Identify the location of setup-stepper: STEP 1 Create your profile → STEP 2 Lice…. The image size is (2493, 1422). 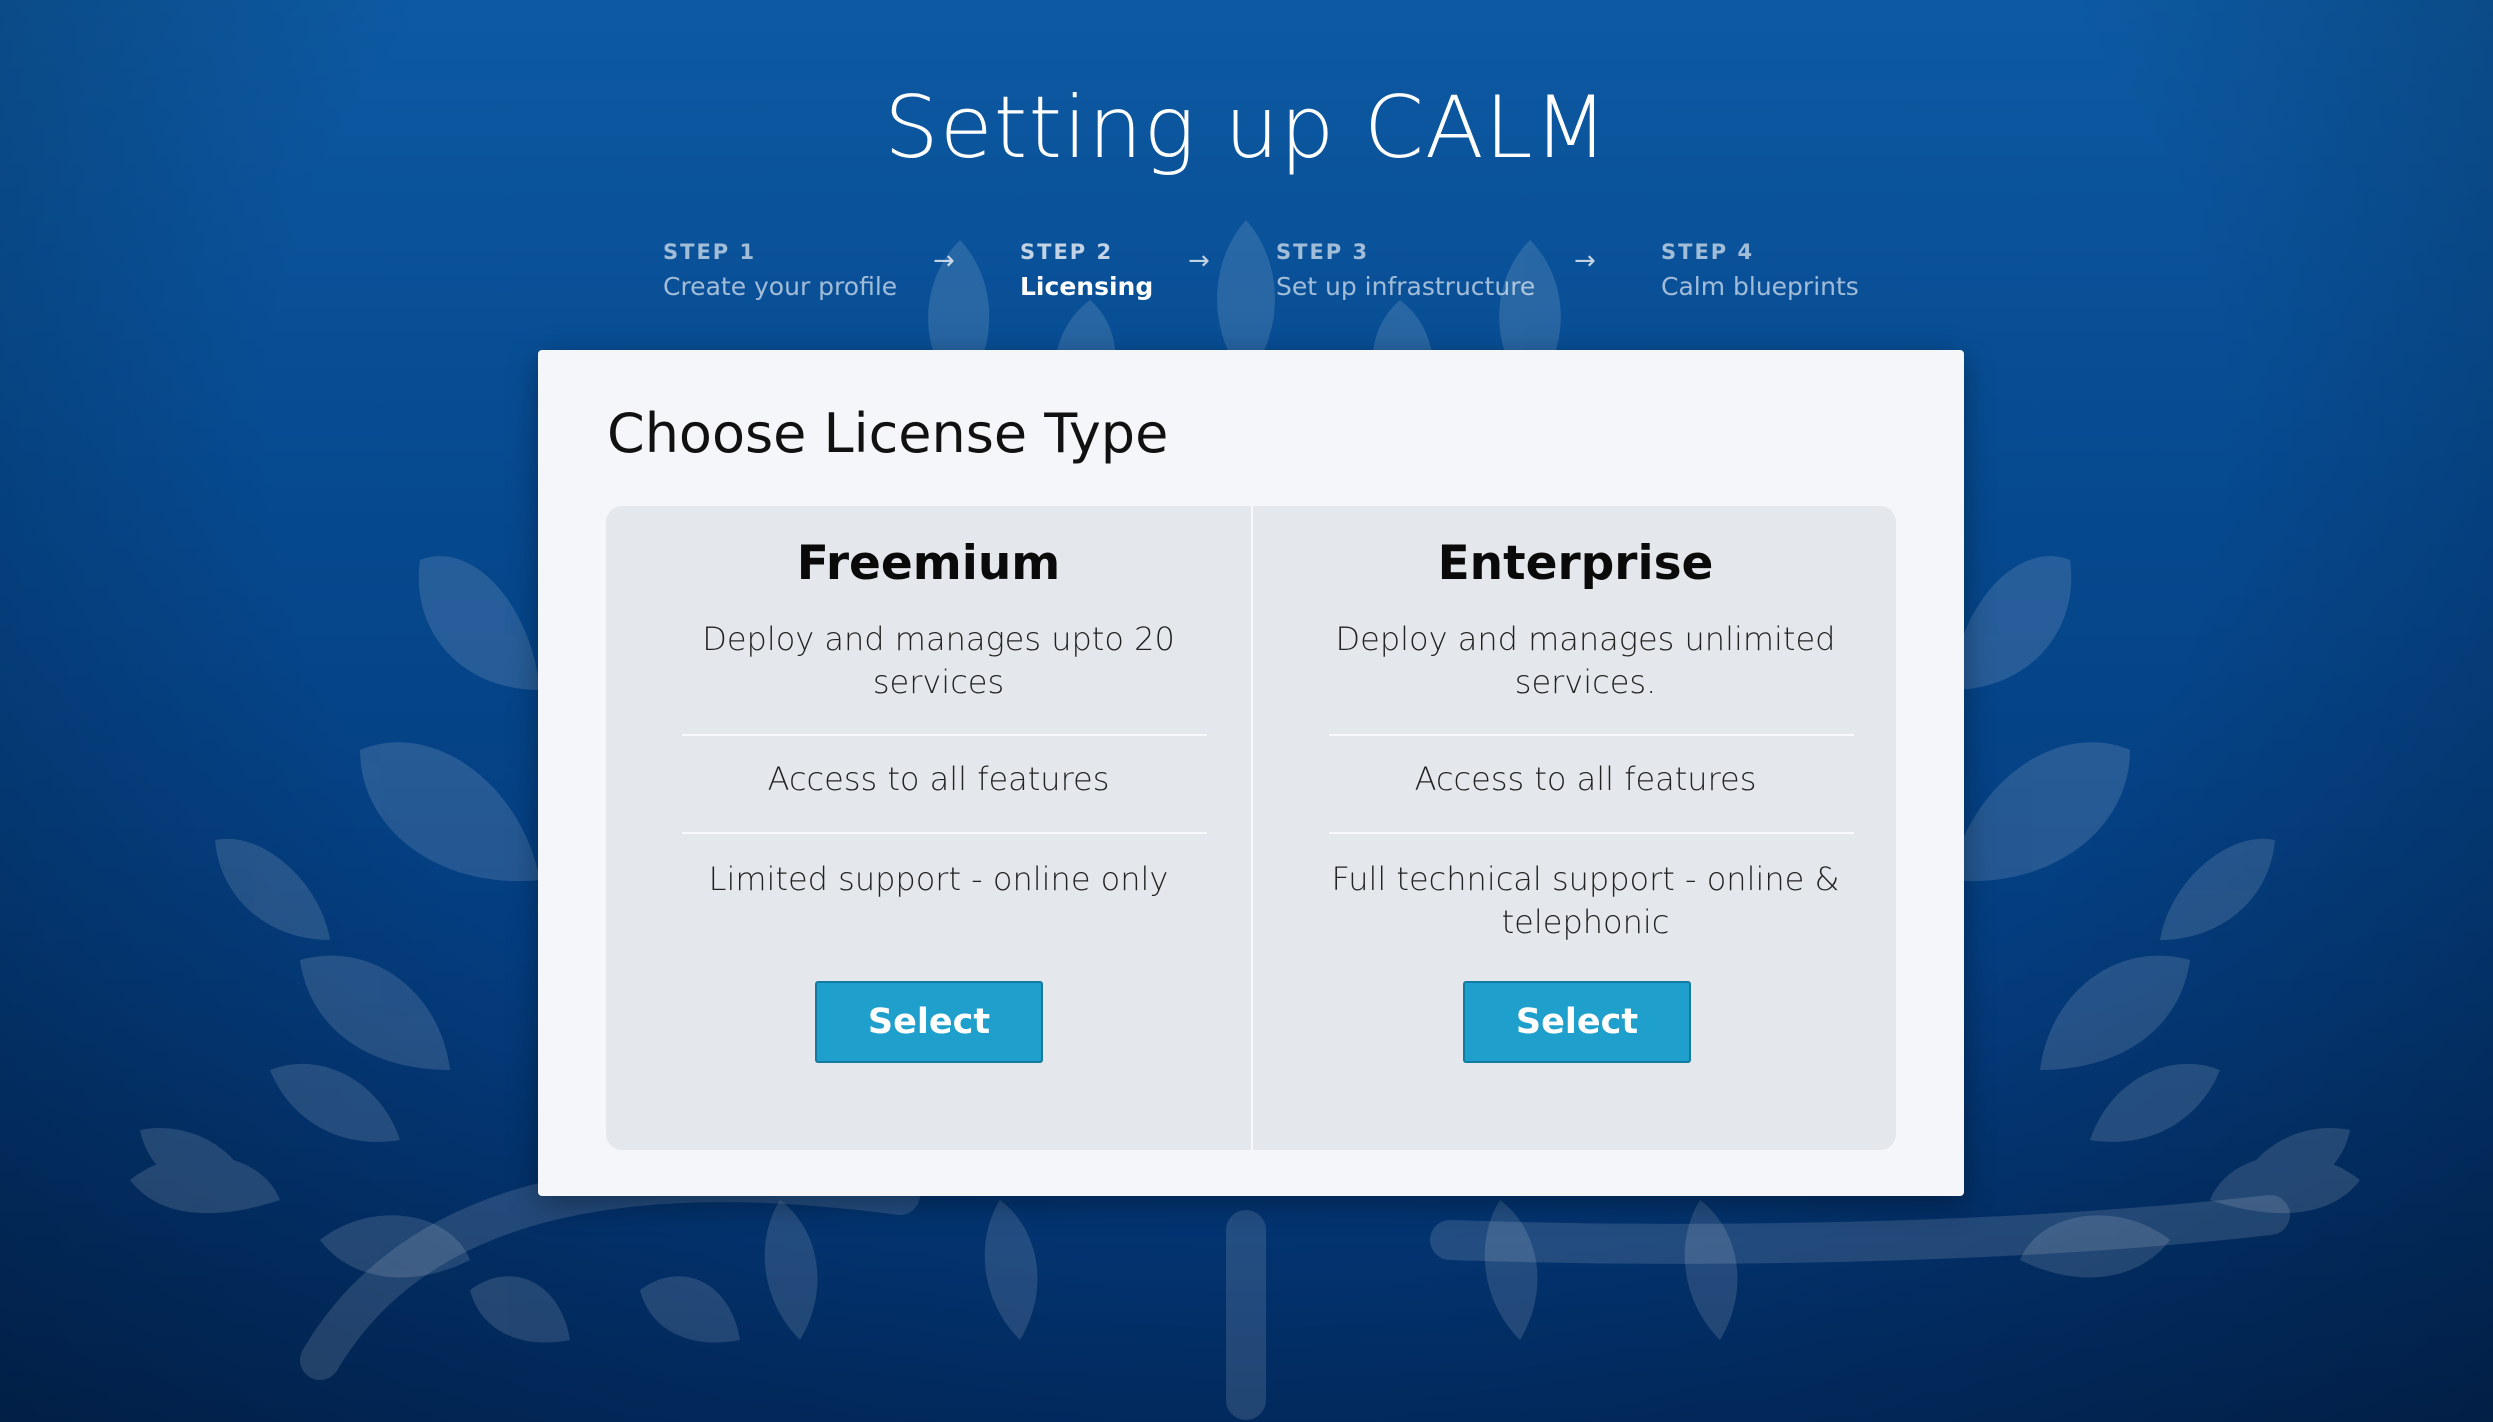
(1246, 280).